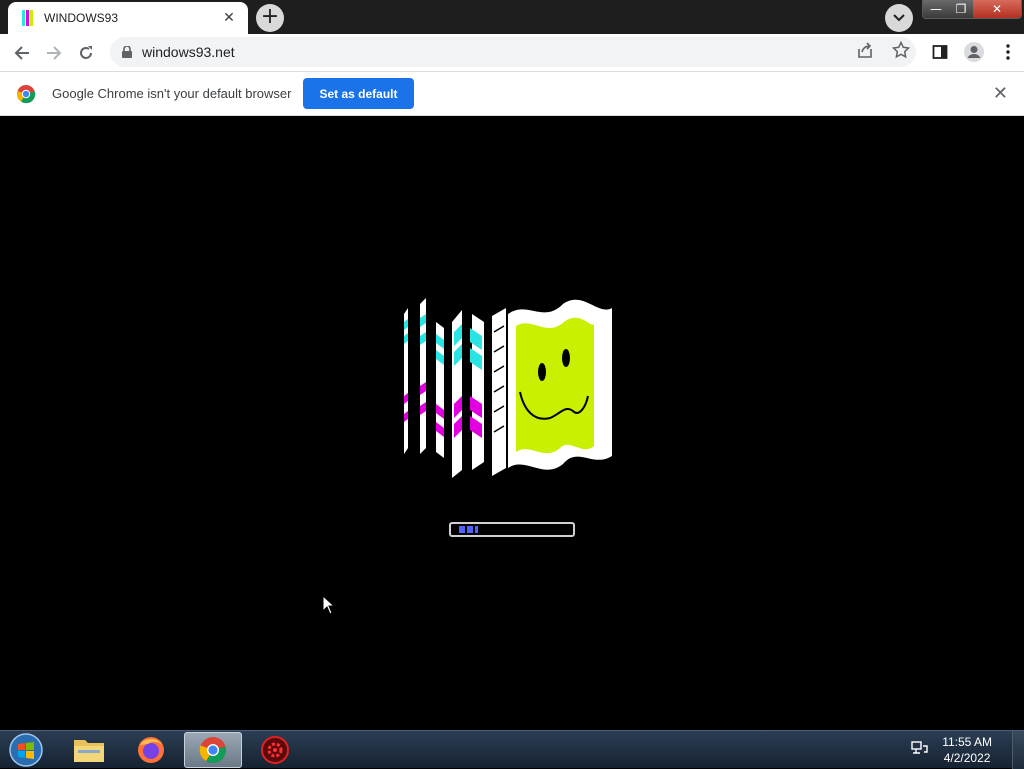  I want to click on clock-time: 11:55 AM, so click(967, 742).